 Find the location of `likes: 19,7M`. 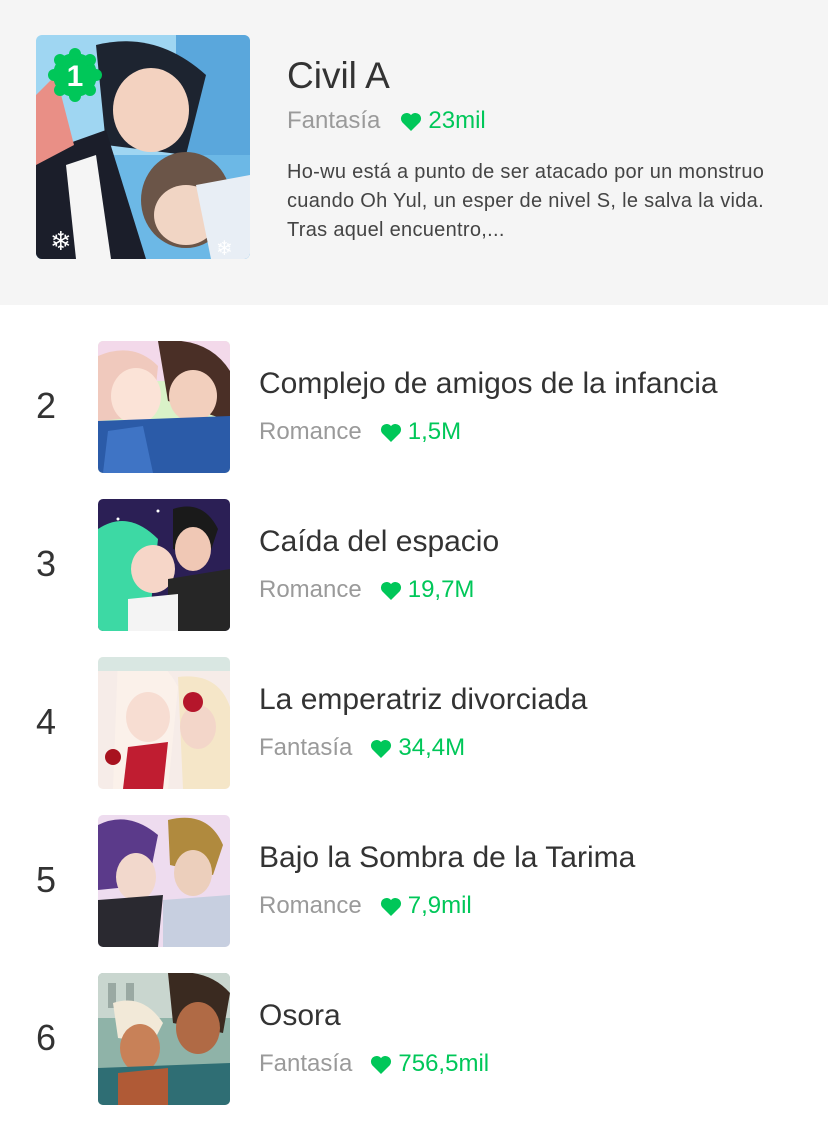

likes: 19,7M is located at coordinates (427, 590).